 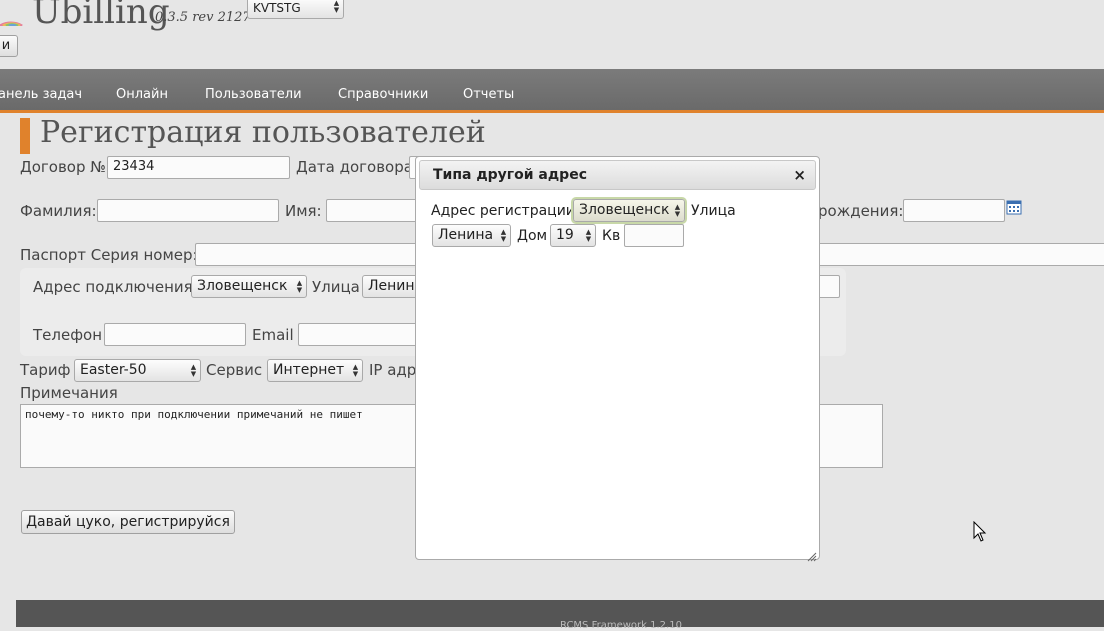 What do you see at coordinates (175, 334) in the screenshot?
I see `phone-input` at bounding box center [175, 334].